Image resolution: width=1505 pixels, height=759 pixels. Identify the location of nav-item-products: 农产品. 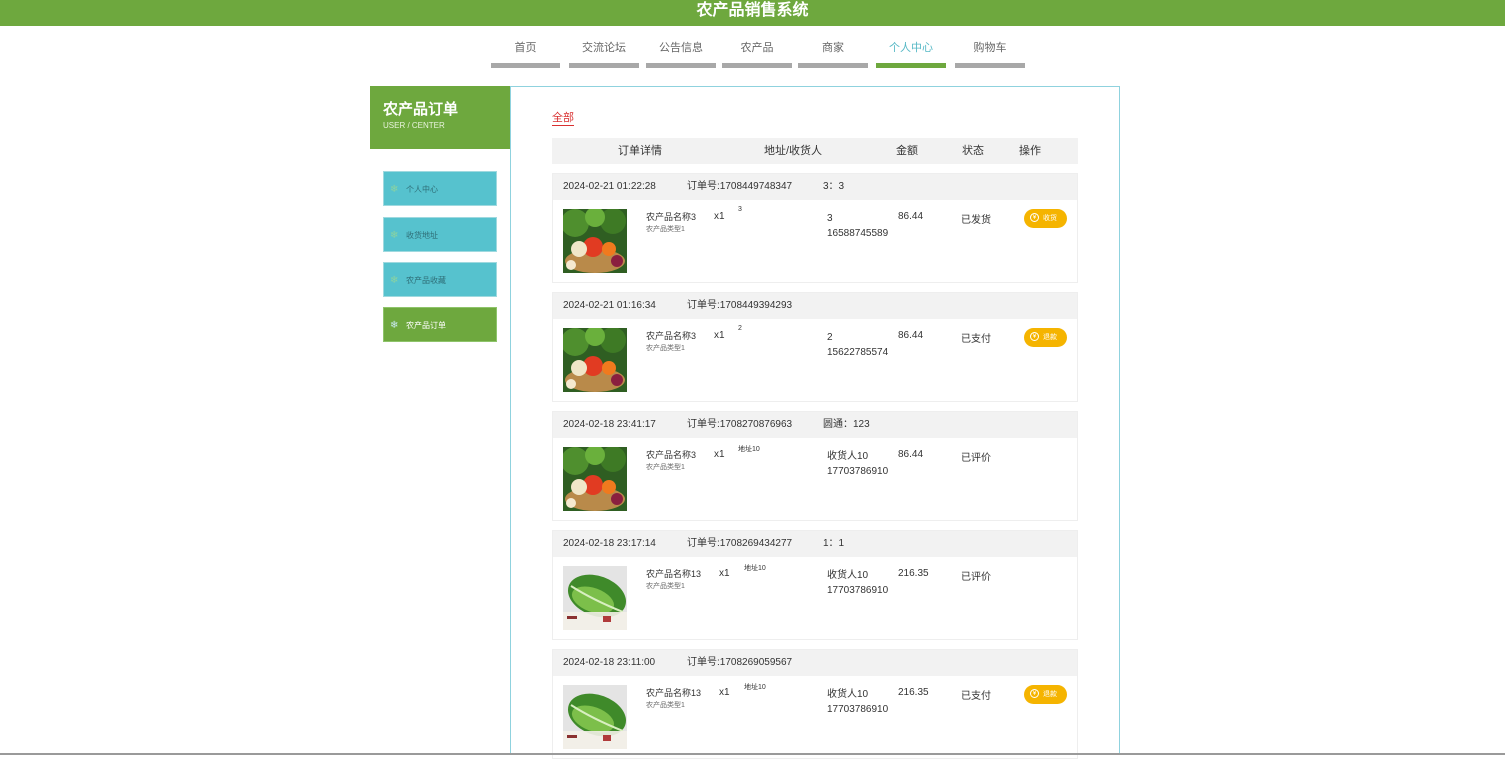
(757, 54).